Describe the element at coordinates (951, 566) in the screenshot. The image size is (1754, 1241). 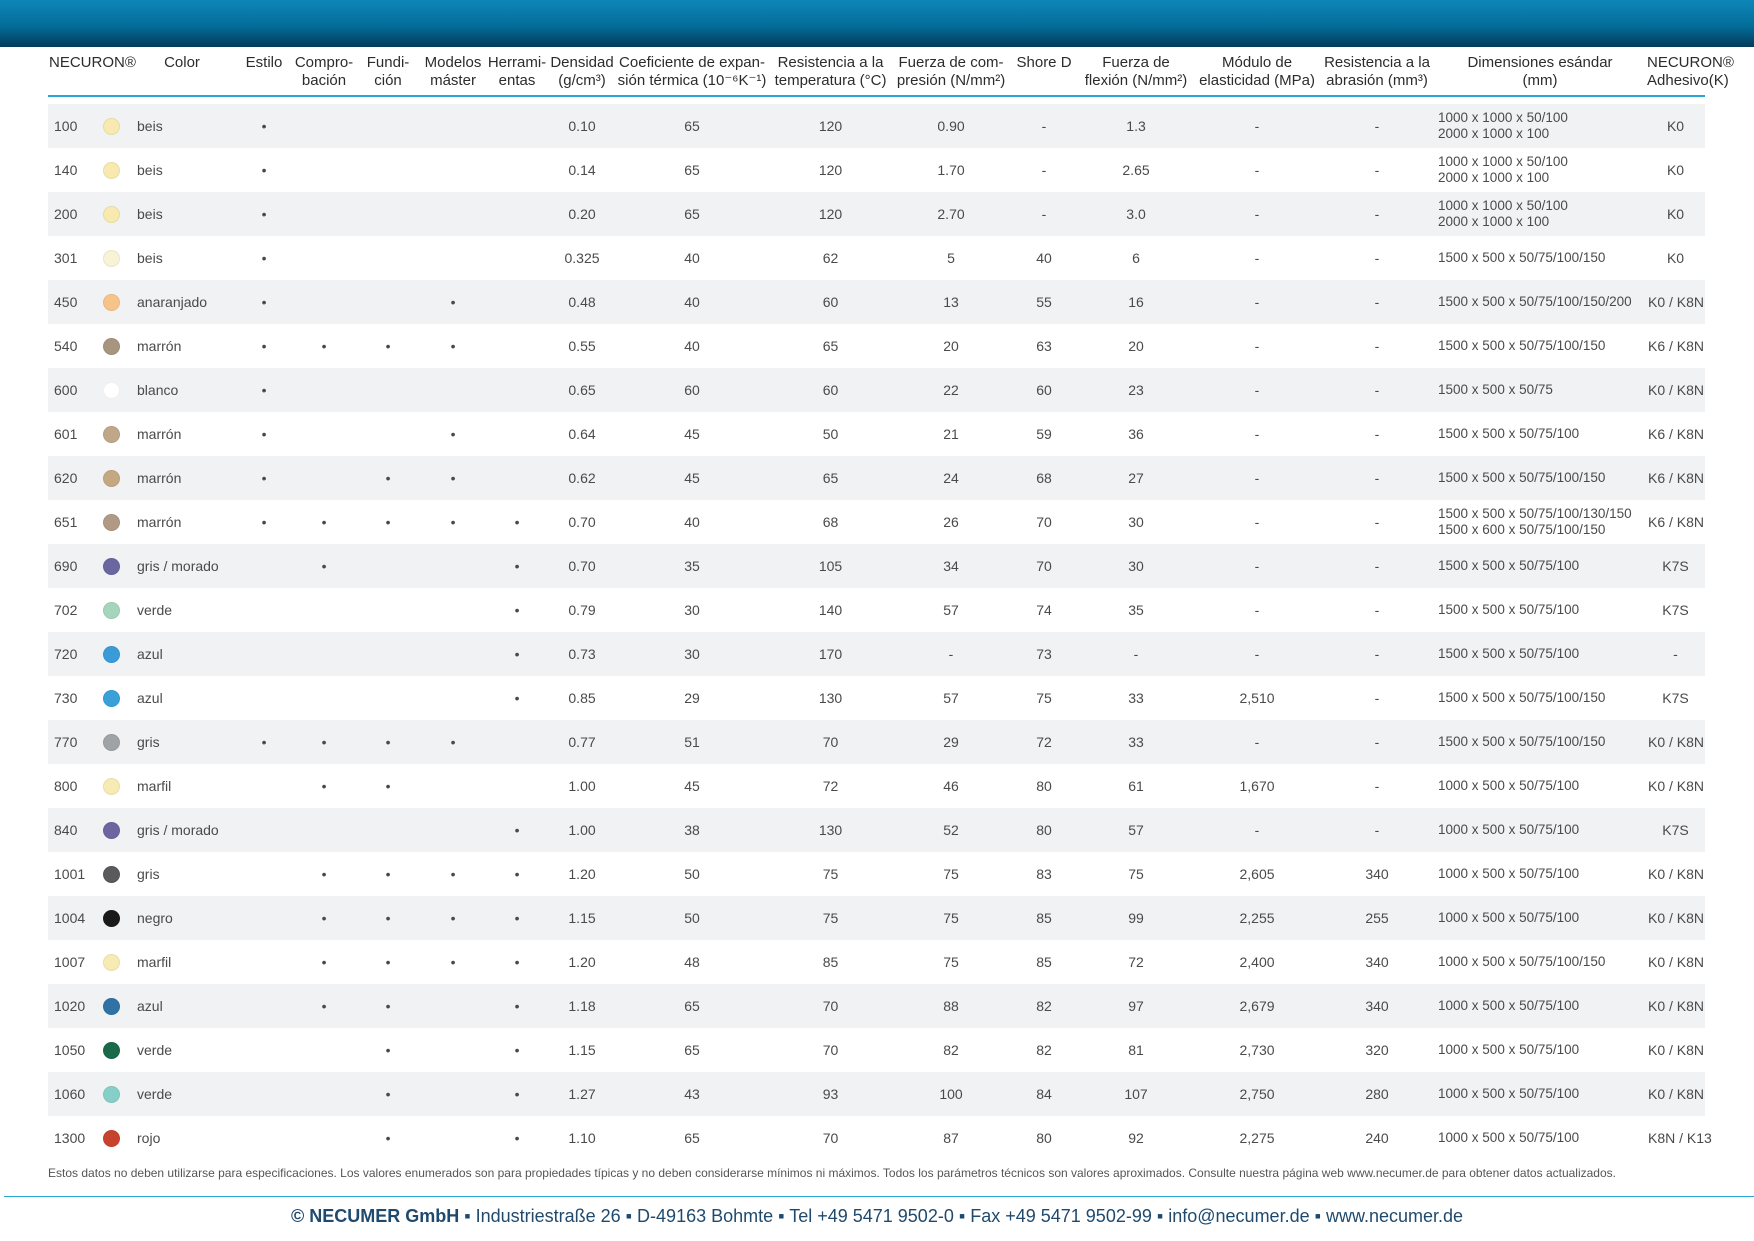
I see `cell-compresion: 34` at that location.